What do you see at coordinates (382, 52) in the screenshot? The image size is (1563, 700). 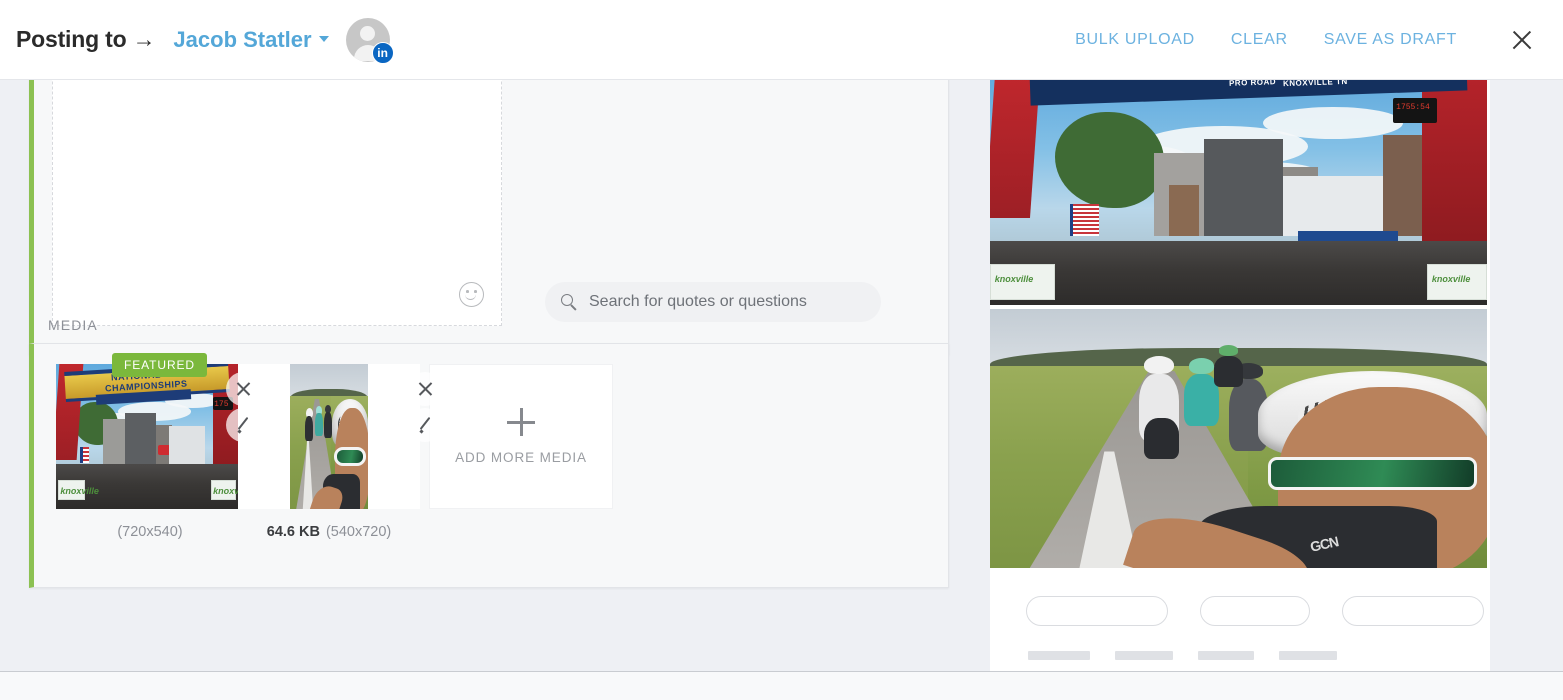 I see `linkedin-badge-icon: in` at bounding box center [382, 52].